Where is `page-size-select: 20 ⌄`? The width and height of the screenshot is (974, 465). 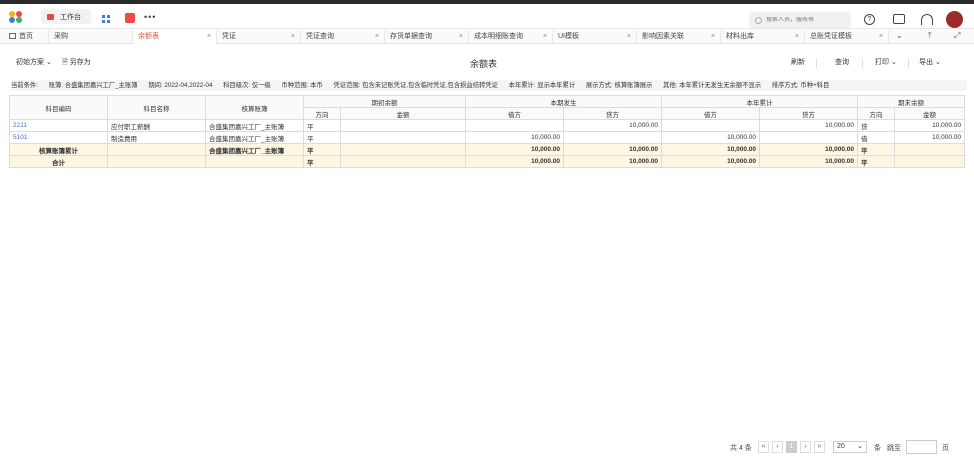
page-size-select: 20 ⌄ is located at coordinates (850, 447).